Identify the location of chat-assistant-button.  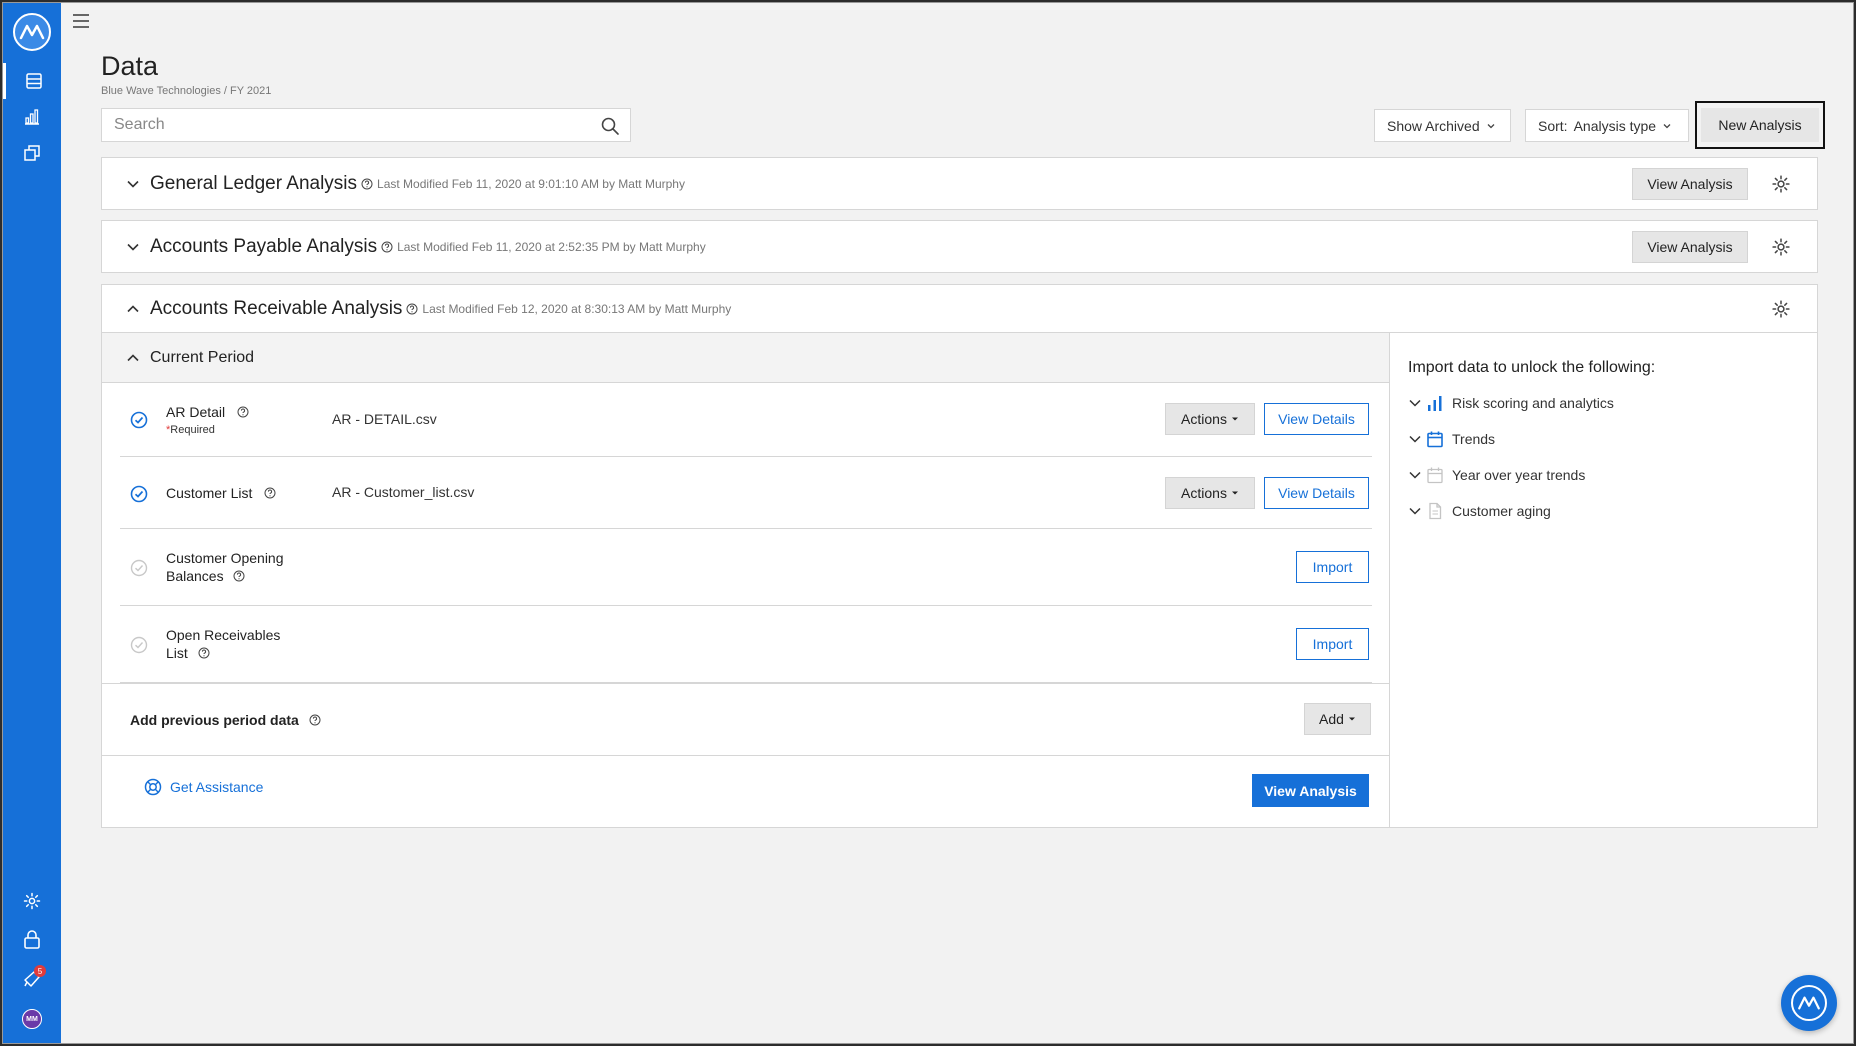
(1809, 1003).